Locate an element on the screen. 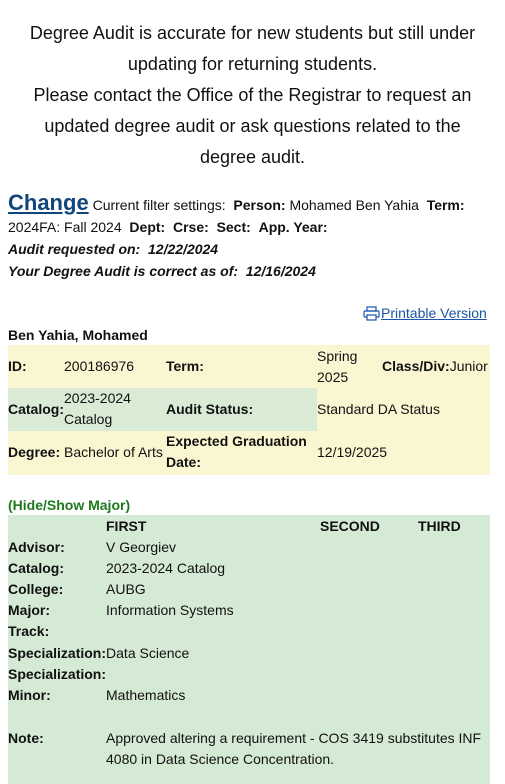 The width and height of the screenshot is (505, 784). grad-date-value: 12/19/2025 is located at coordinates (352, 452).